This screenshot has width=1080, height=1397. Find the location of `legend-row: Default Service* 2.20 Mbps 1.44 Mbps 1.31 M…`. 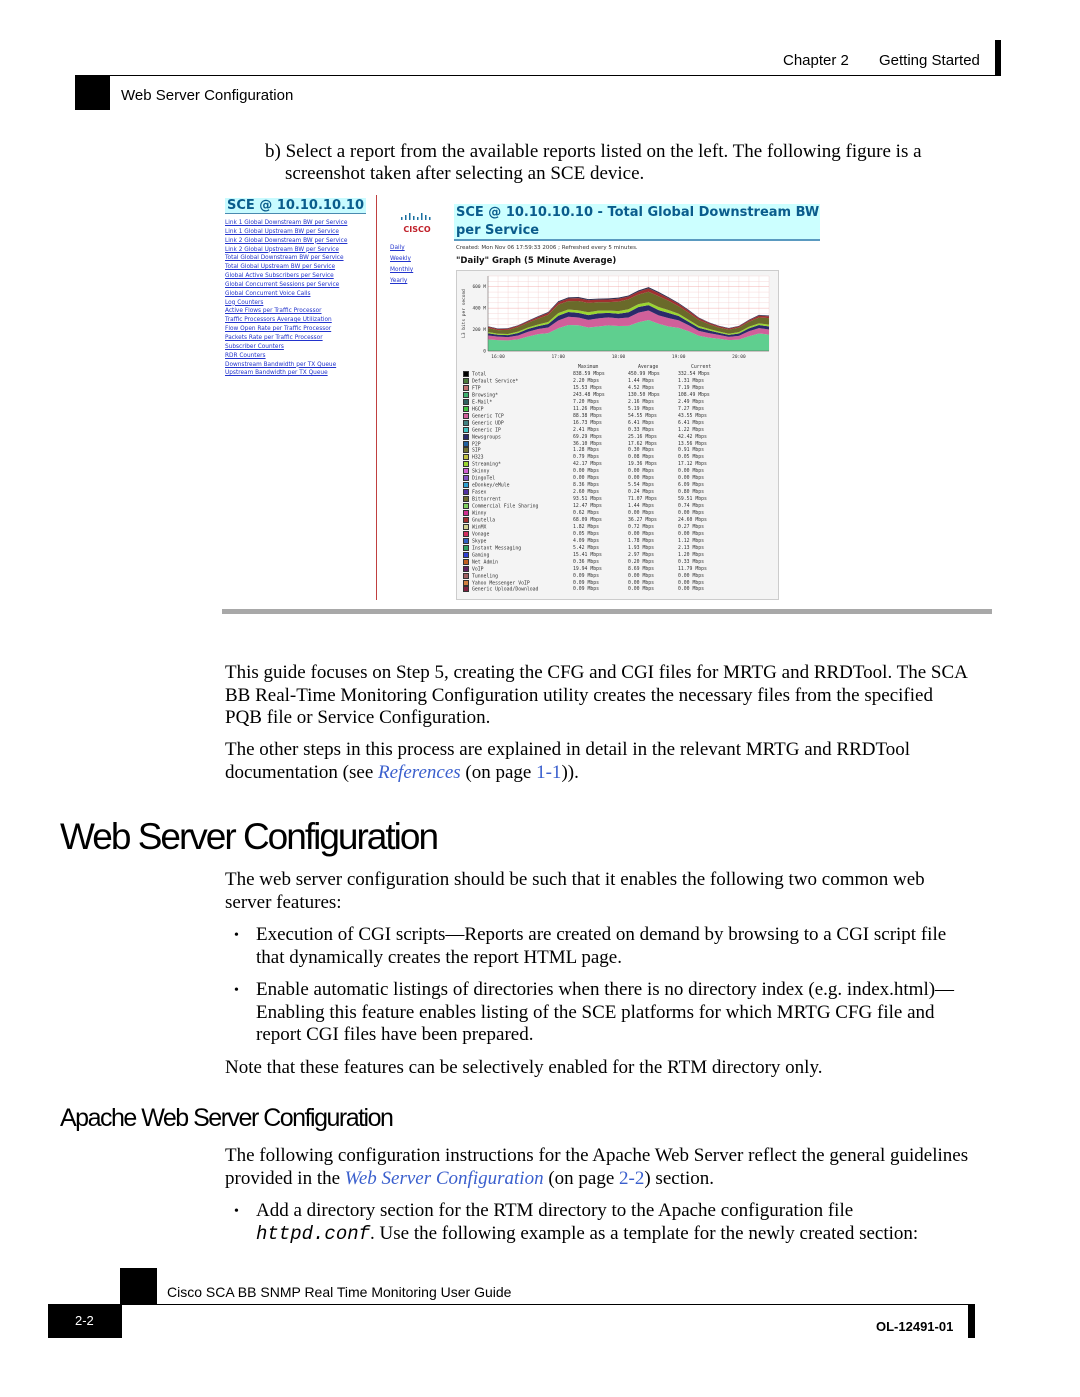

legend-row: Default Service* 2.20 Mbps 1.44 Mbps 1.31 M… is located at coordinates (583, 381).